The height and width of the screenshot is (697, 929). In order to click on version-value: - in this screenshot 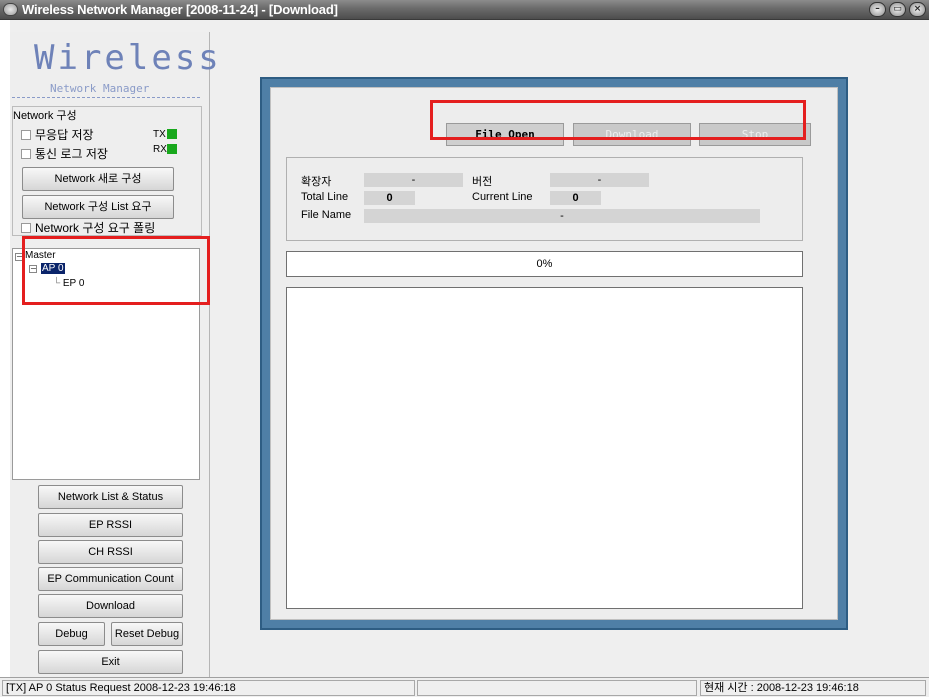, I will do `click(599, 180)`.